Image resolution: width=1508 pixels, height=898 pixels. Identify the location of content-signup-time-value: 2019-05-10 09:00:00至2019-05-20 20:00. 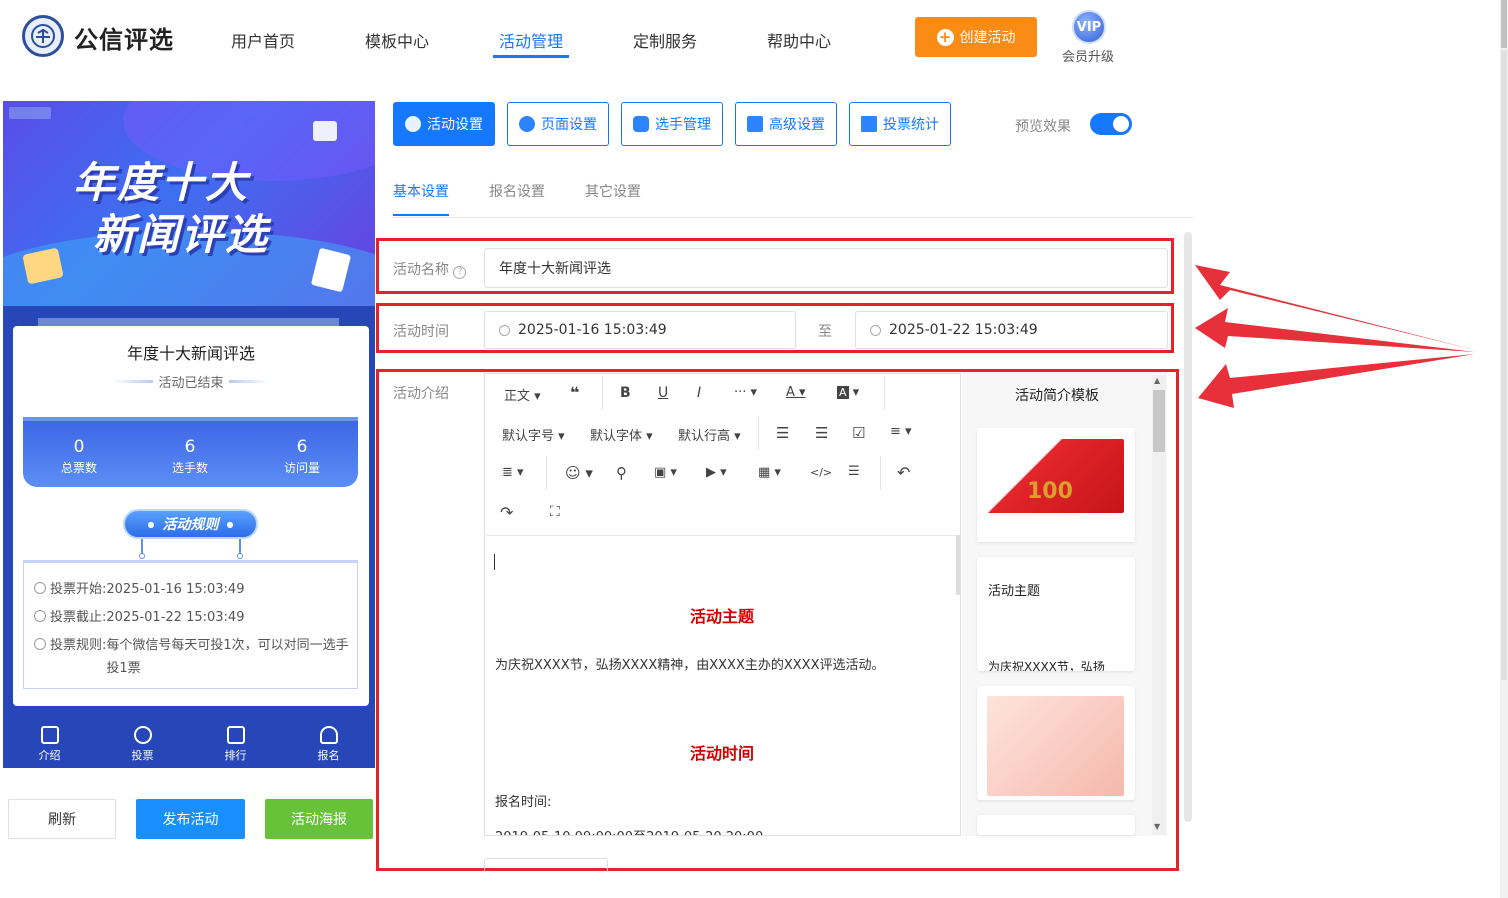
(629, 830).